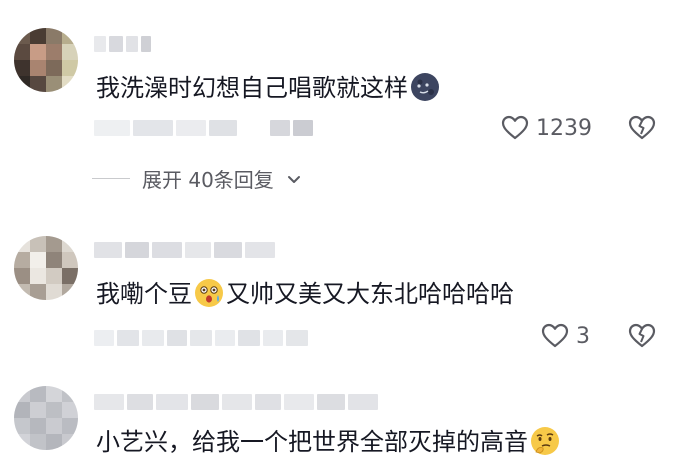  What do you see at coordinates (425, 87) in the screenshot?
I see `moon-face-icon` at bounding box center [425, 87].